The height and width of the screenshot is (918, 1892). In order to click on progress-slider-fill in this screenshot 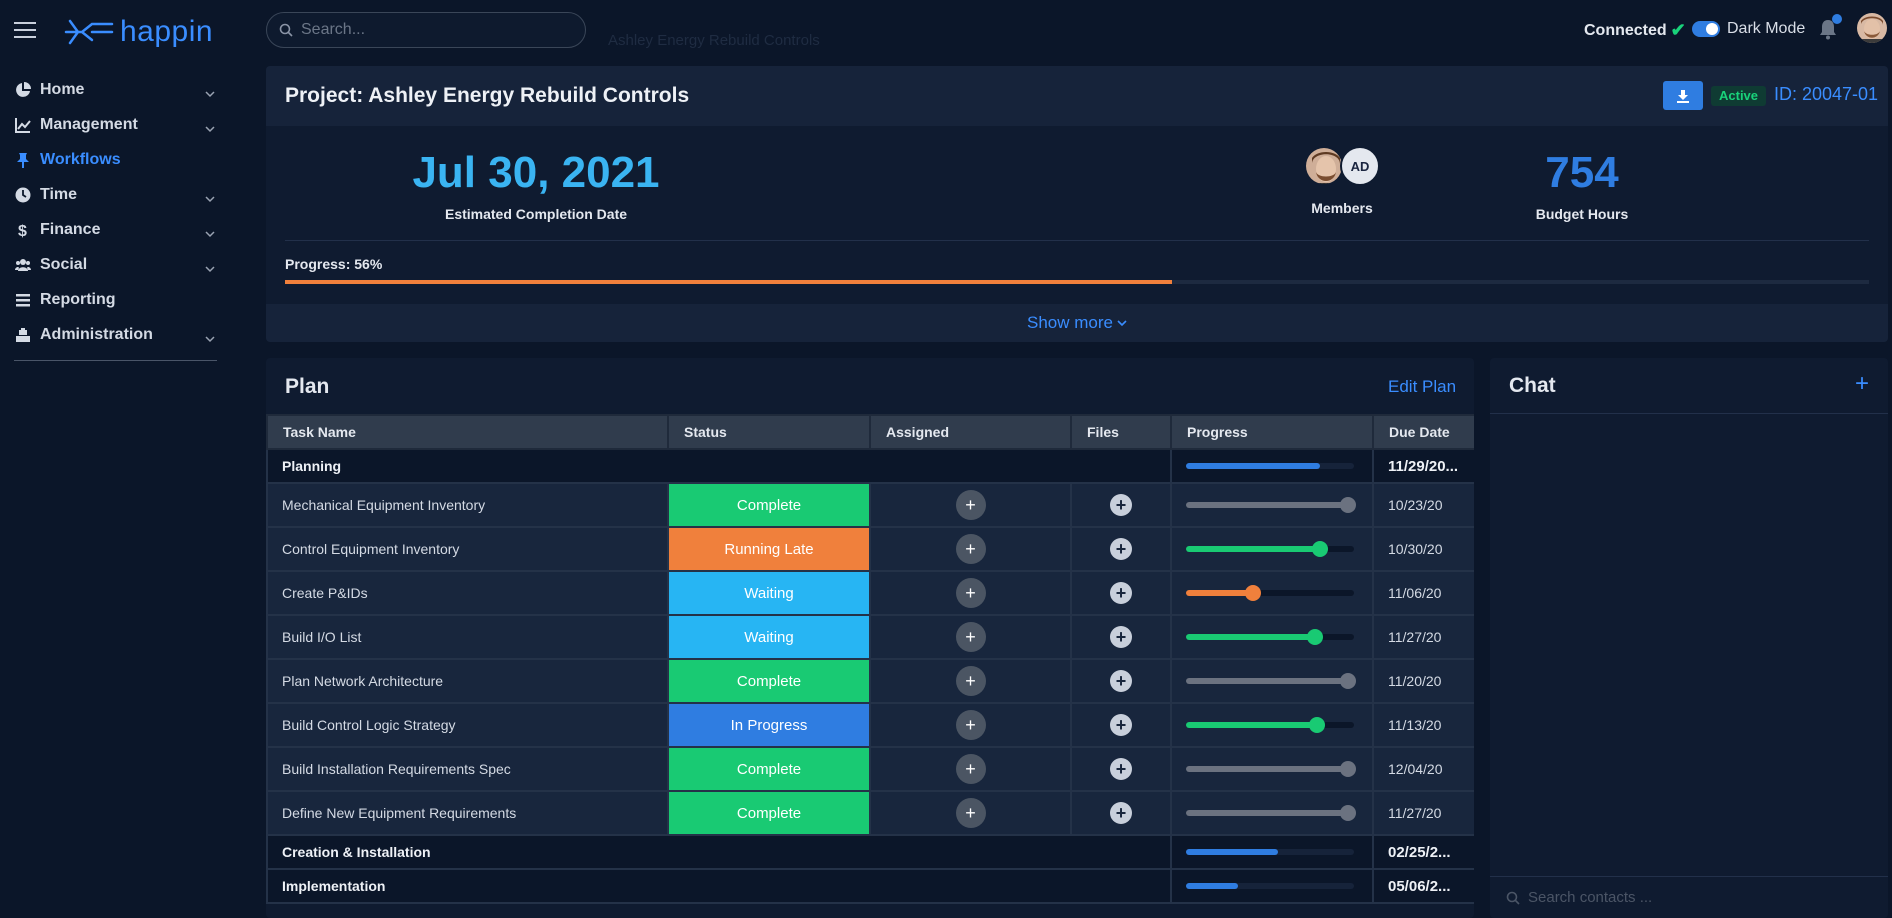, I will do `click(1253, 549)`.